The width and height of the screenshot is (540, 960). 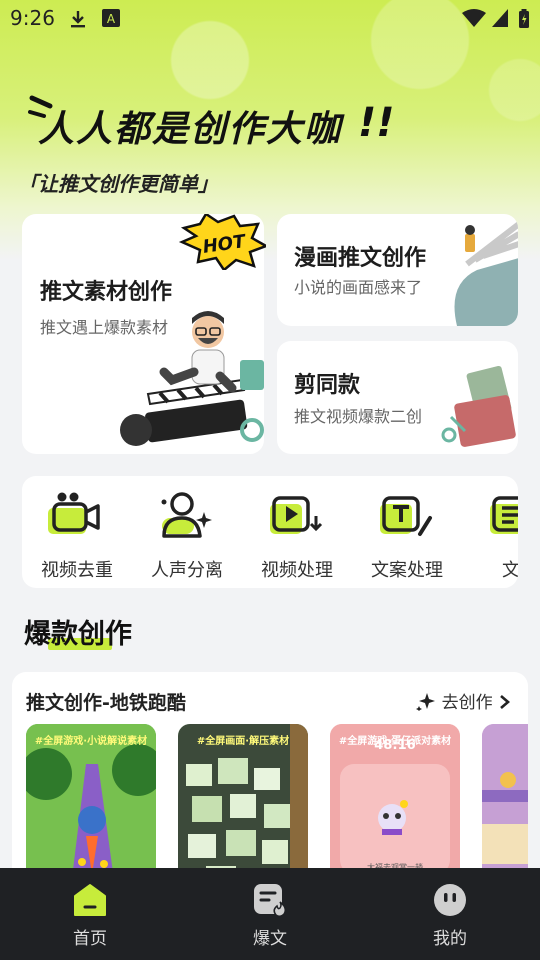 I want to click on partial-thumb-image, so click(x=505, y=808).